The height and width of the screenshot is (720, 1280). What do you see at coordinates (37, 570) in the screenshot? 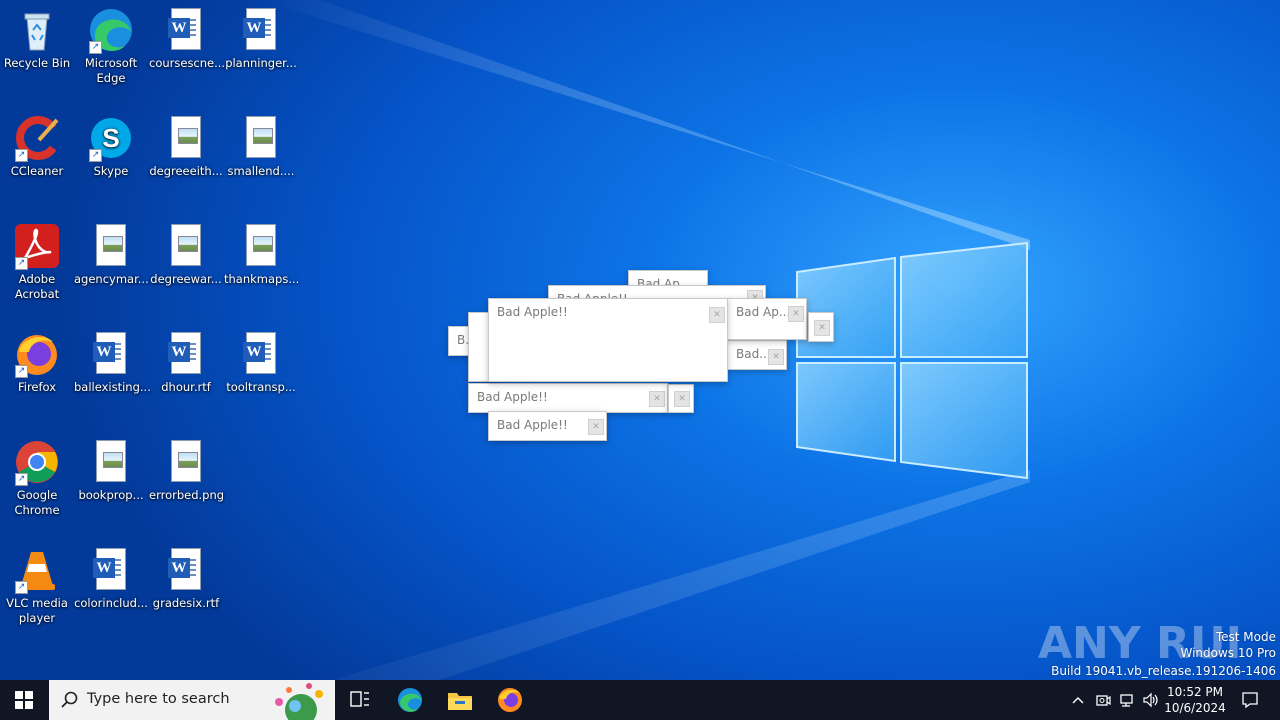
I see `vlc-icon: ↗` at bounding box center [37, 570].